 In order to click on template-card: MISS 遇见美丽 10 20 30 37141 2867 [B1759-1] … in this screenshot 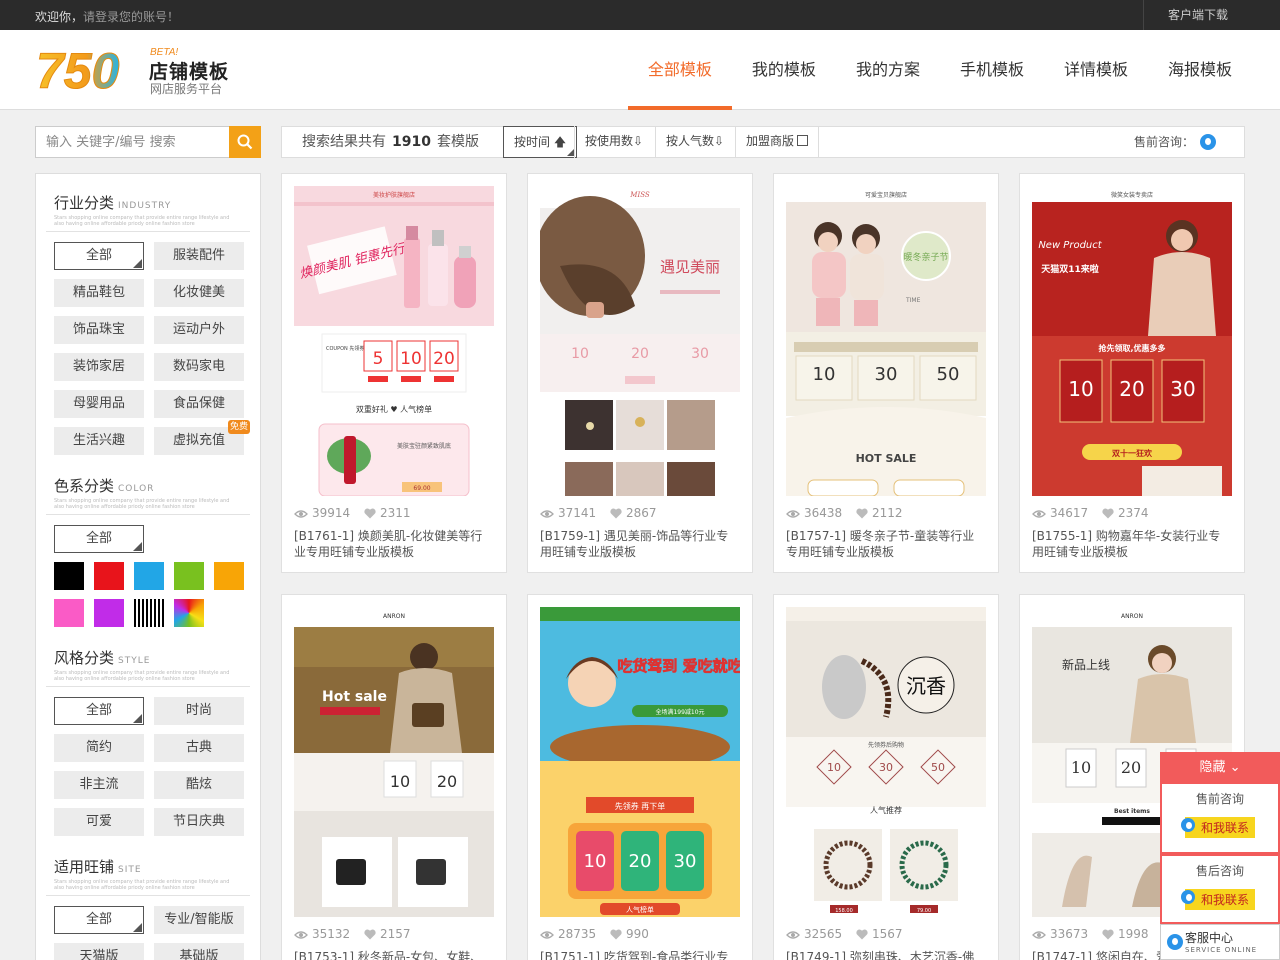, I will do `click(640, 373)`.